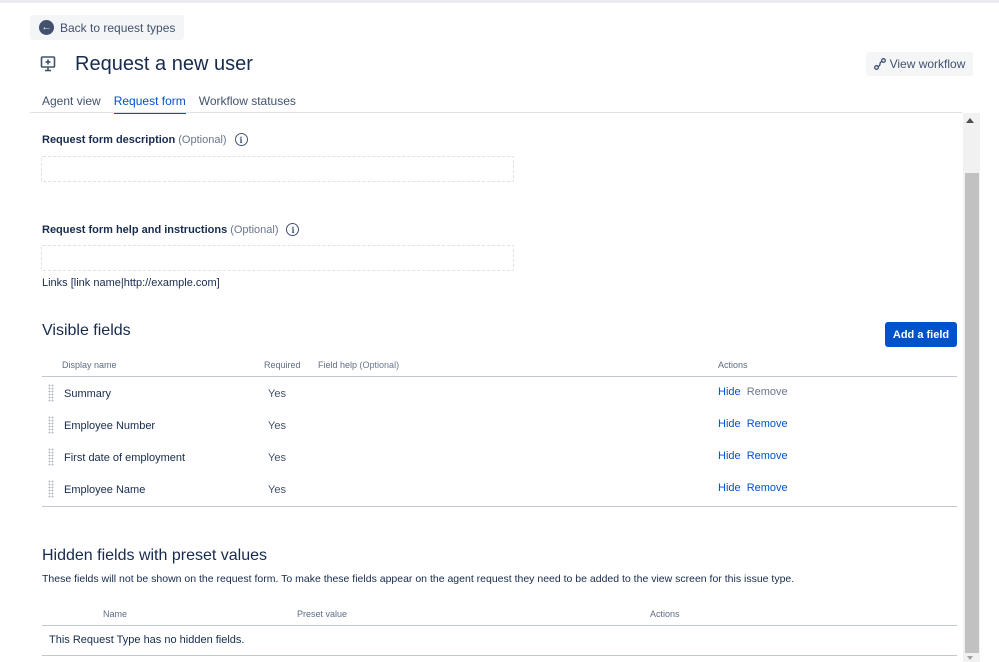  Describe the element at coordinates (970, 658) in the screenshot. I see `scroll-down-arrow-icon` at that location.